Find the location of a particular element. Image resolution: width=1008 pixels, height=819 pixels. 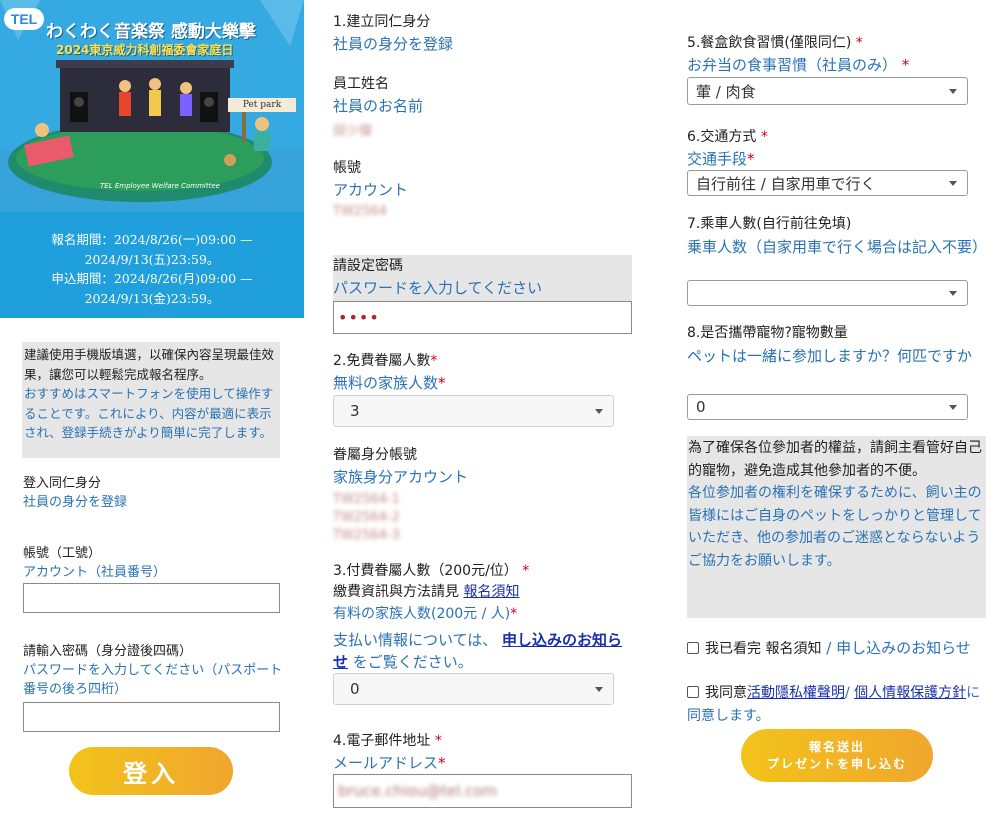

pet-count-label: 8.是否攜帶寵物?寵物數量 is located at coordinates (767, 333).